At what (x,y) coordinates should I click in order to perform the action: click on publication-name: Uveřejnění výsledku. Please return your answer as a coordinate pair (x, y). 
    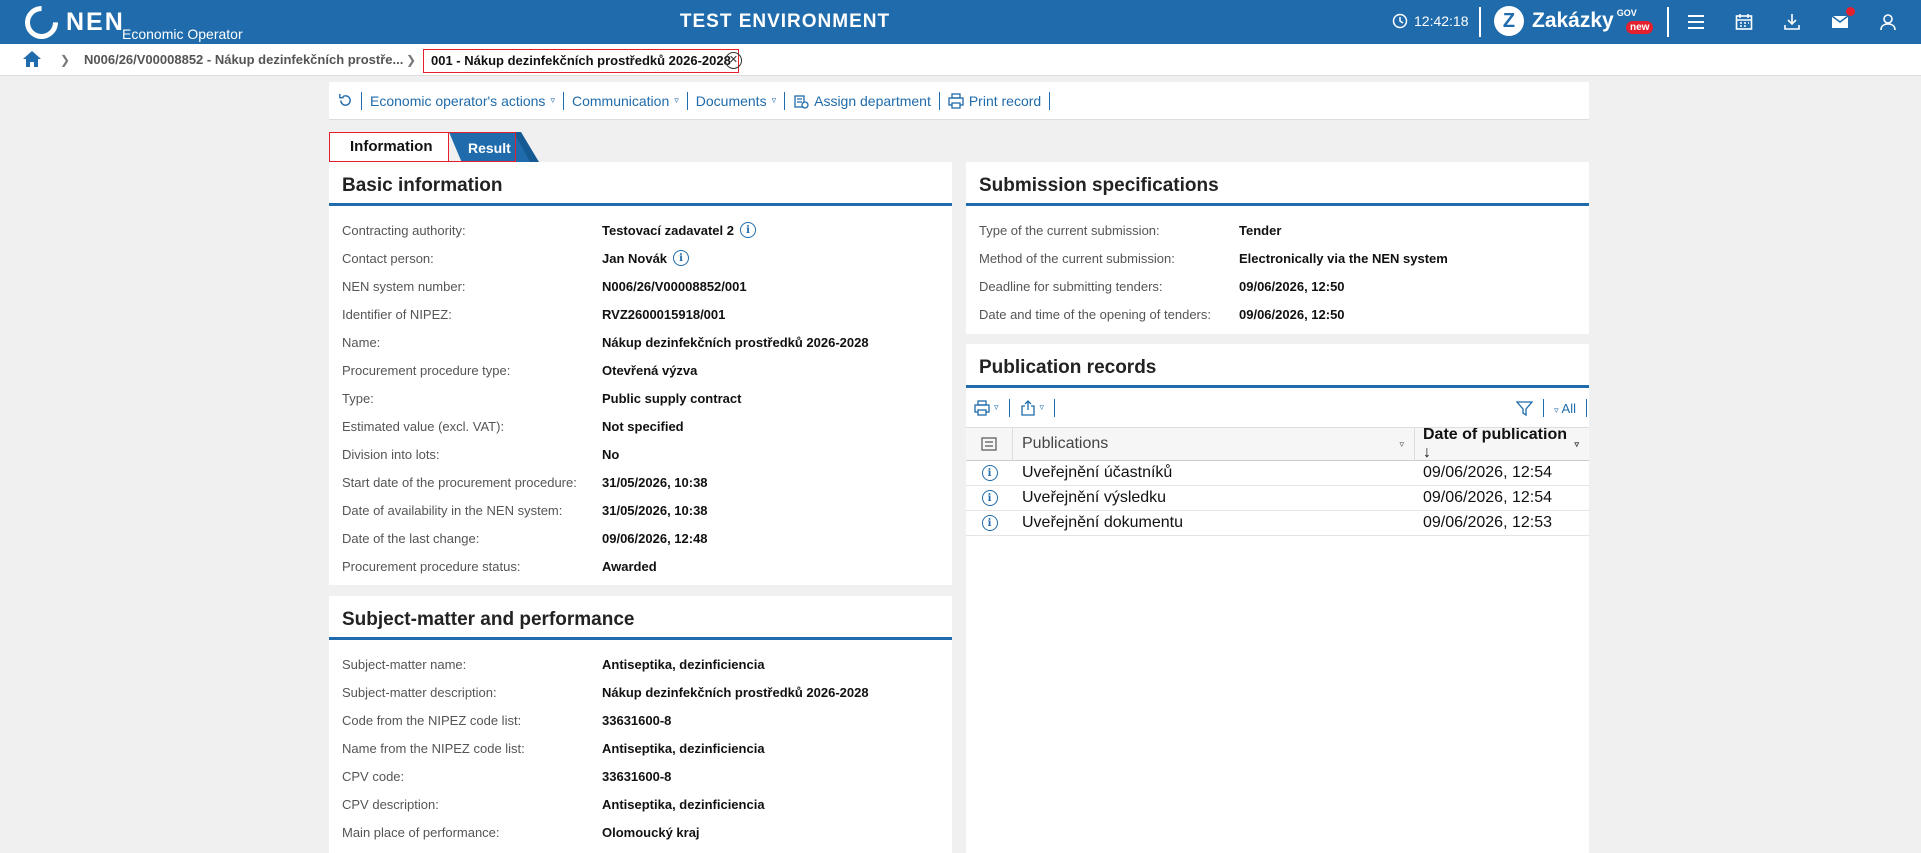
    Looking at the image, I should click on (1094, 497).